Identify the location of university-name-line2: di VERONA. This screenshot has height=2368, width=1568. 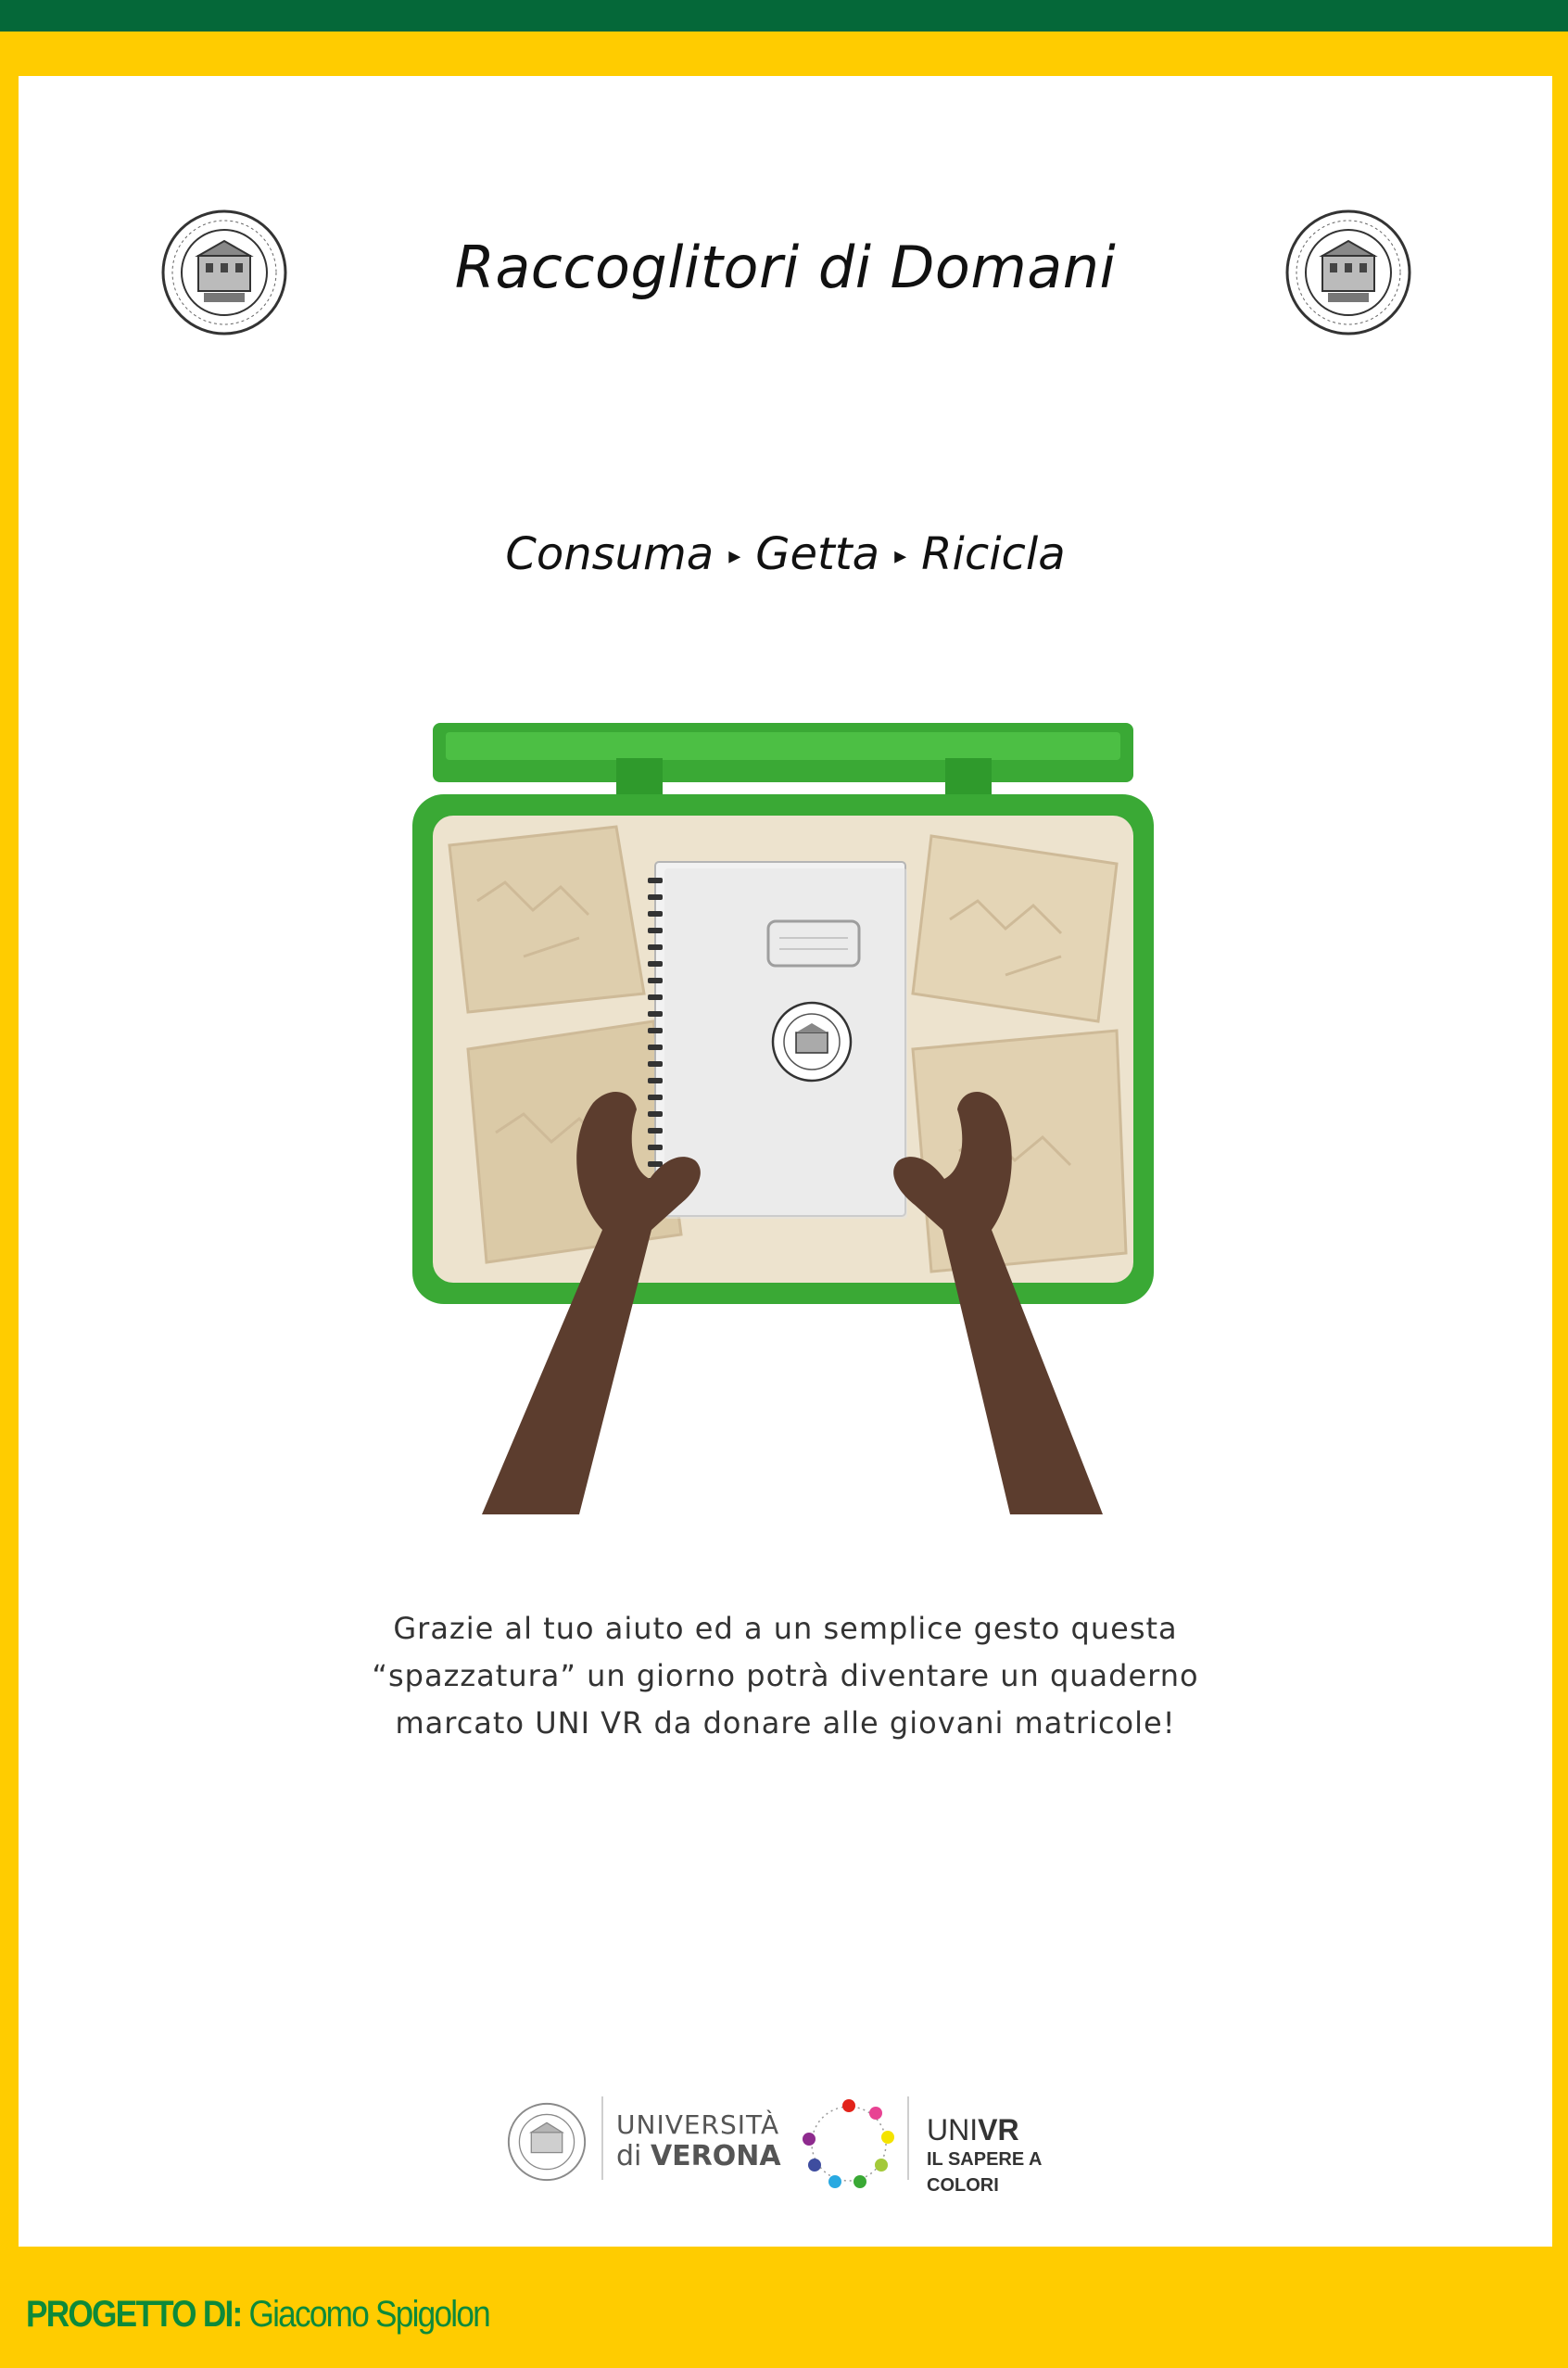
(698, 2156).